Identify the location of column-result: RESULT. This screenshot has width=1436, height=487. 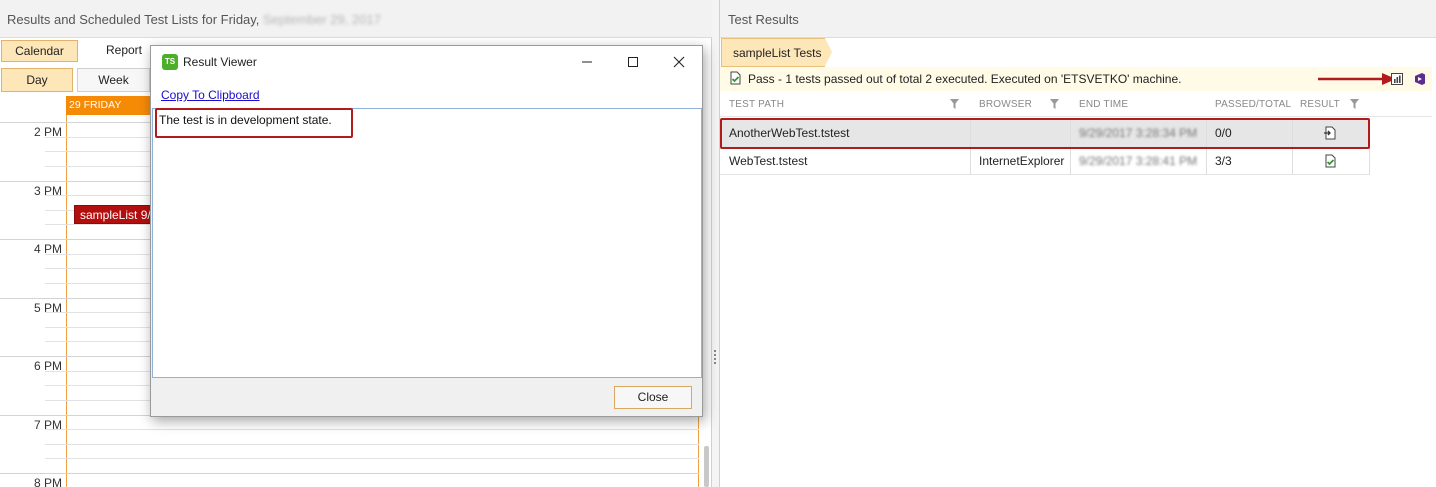
(1320, 104).